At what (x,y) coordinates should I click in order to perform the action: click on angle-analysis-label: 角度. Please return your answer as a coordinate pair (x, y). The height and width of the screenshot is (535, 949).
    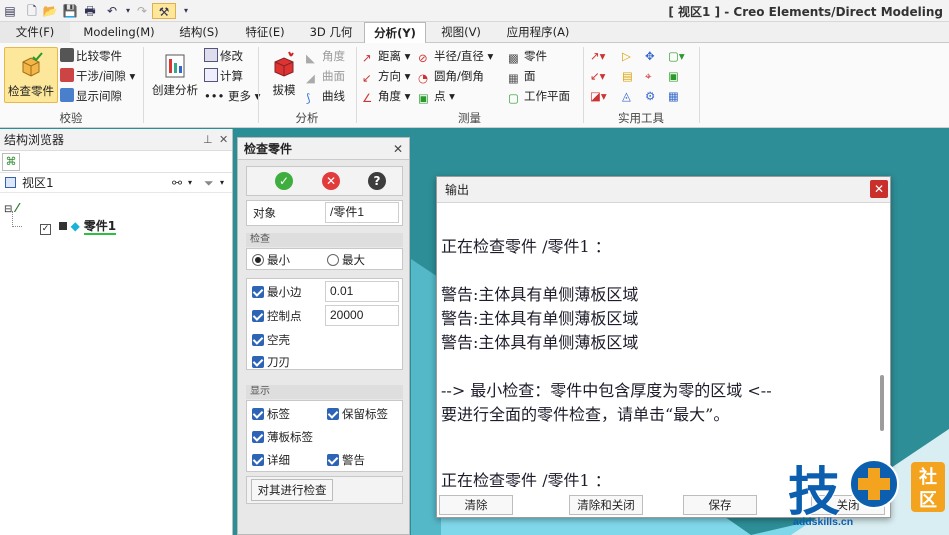
    Looking at the image, I should click on (333, 56).